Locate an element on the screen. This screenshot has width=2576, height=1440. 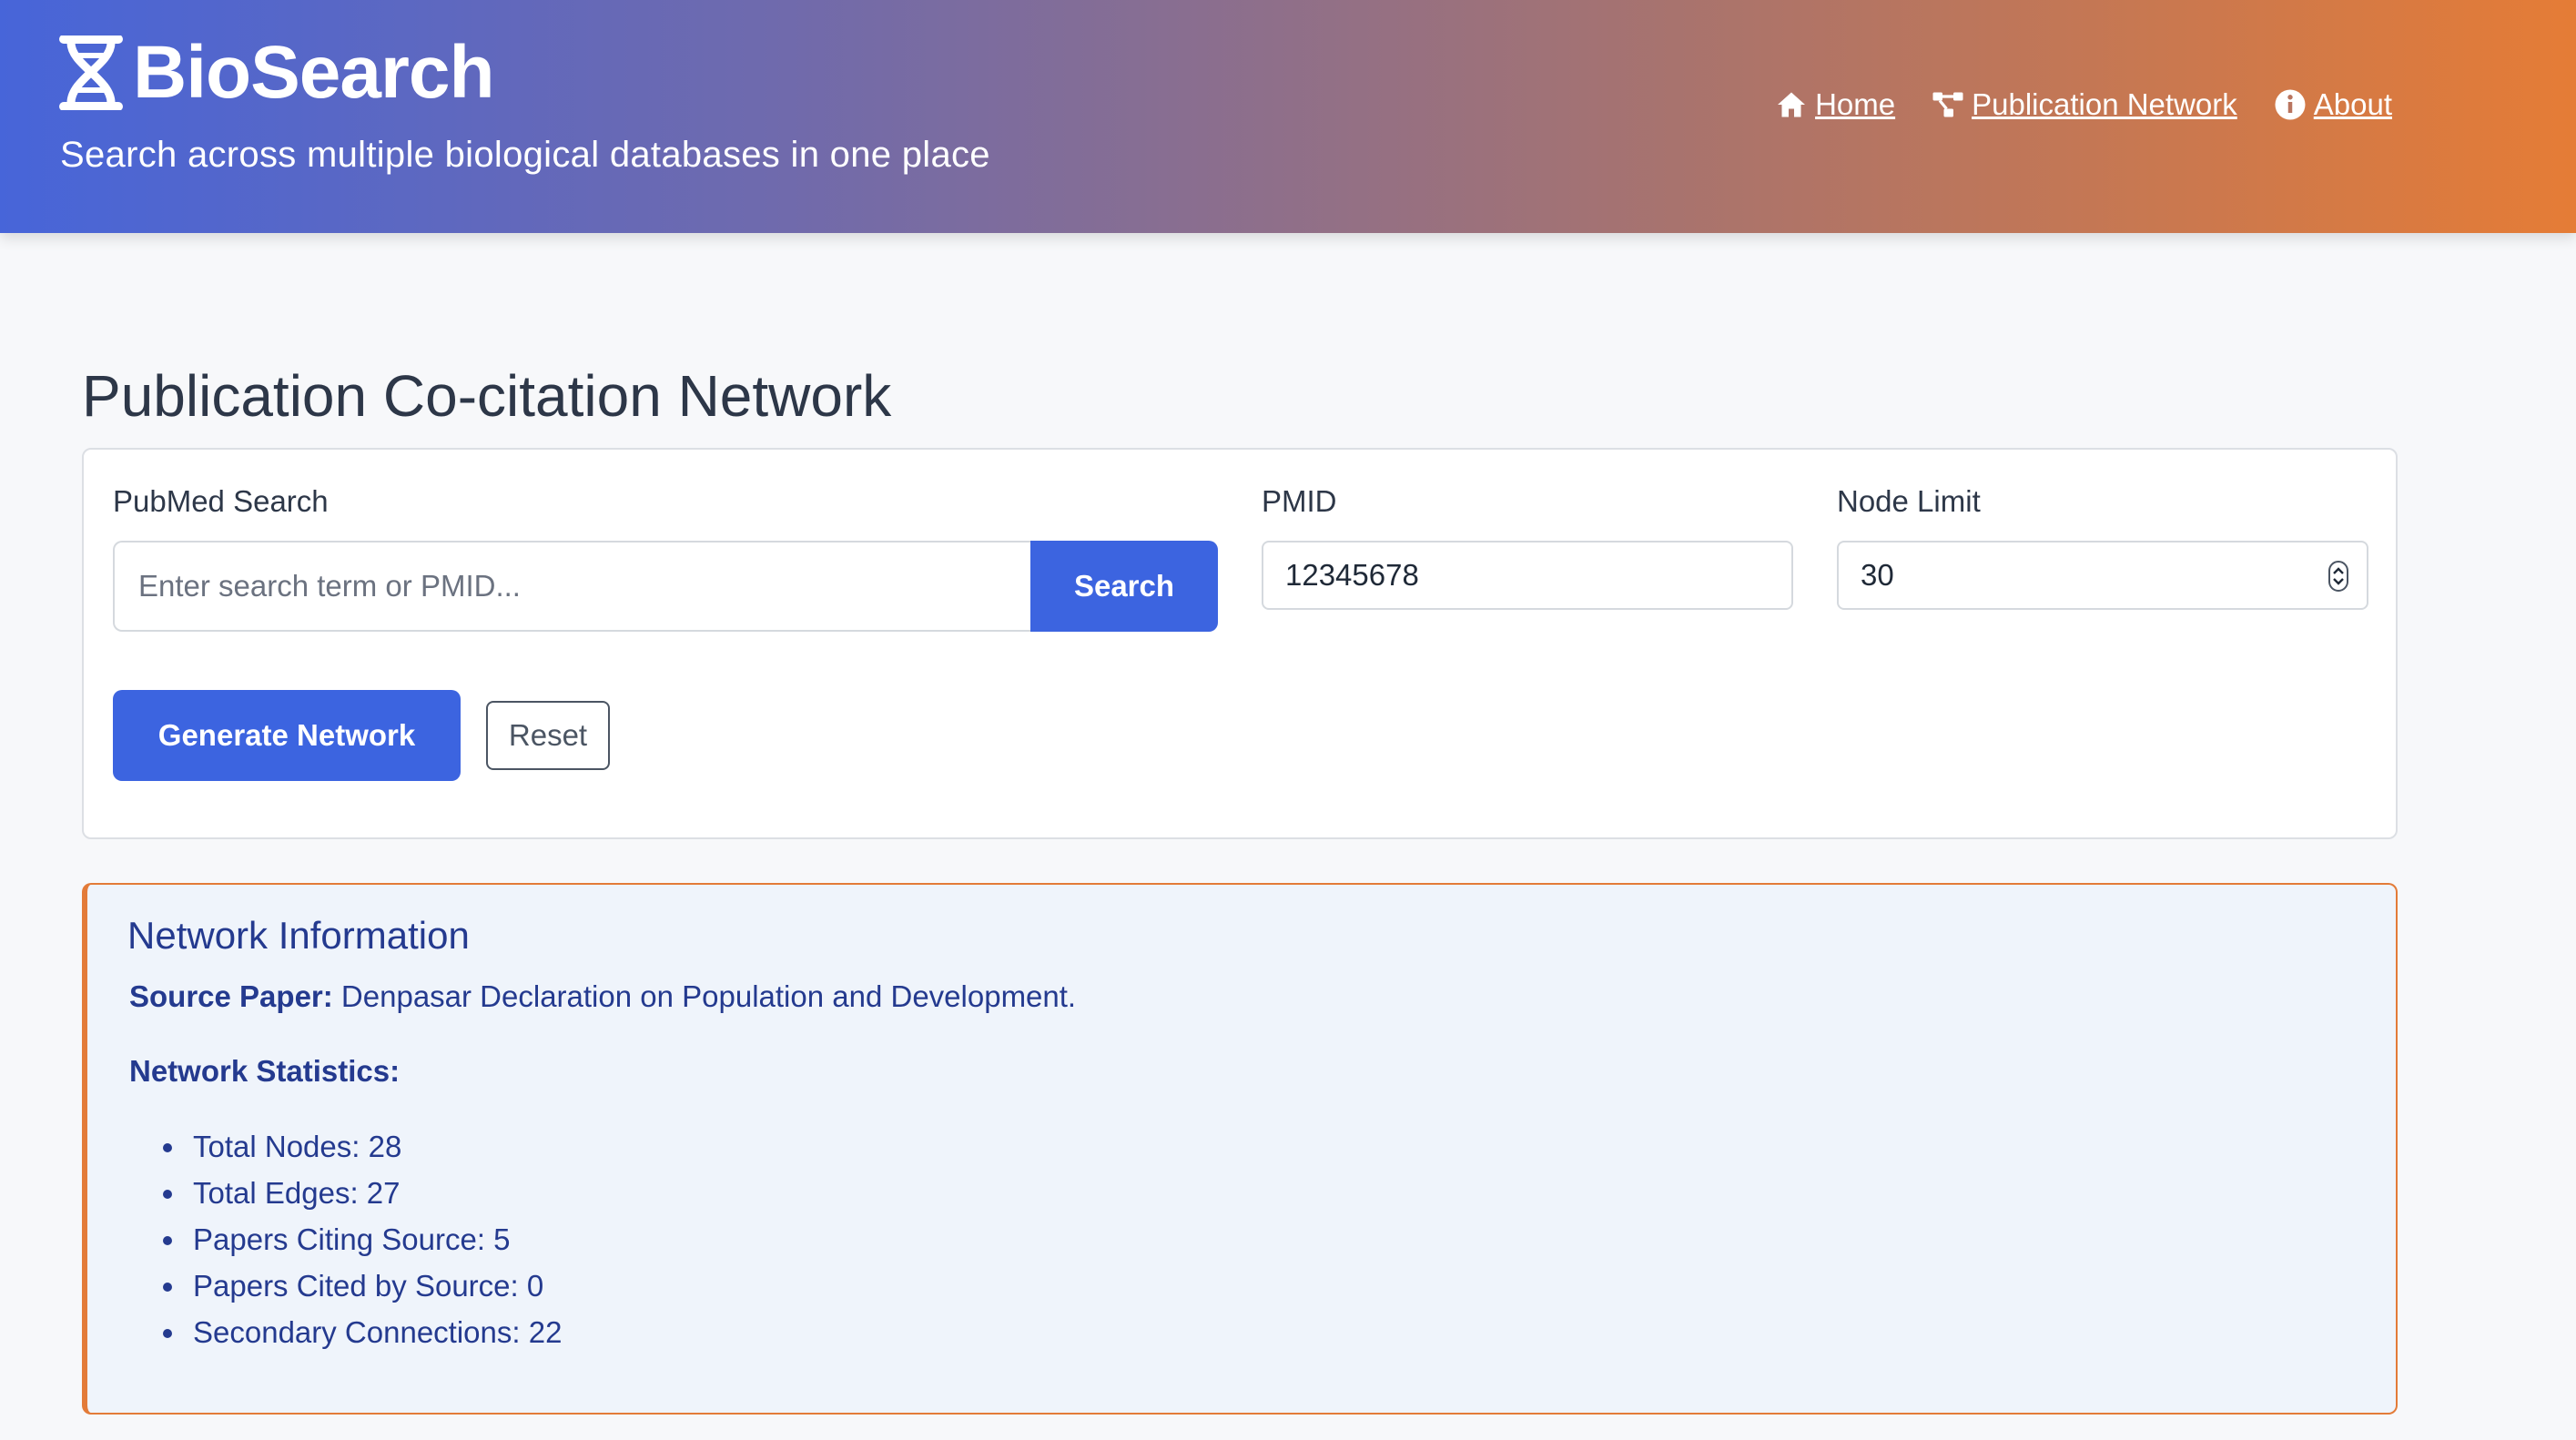
brand-logo: BioSearch is located at coordinates (276, 72).